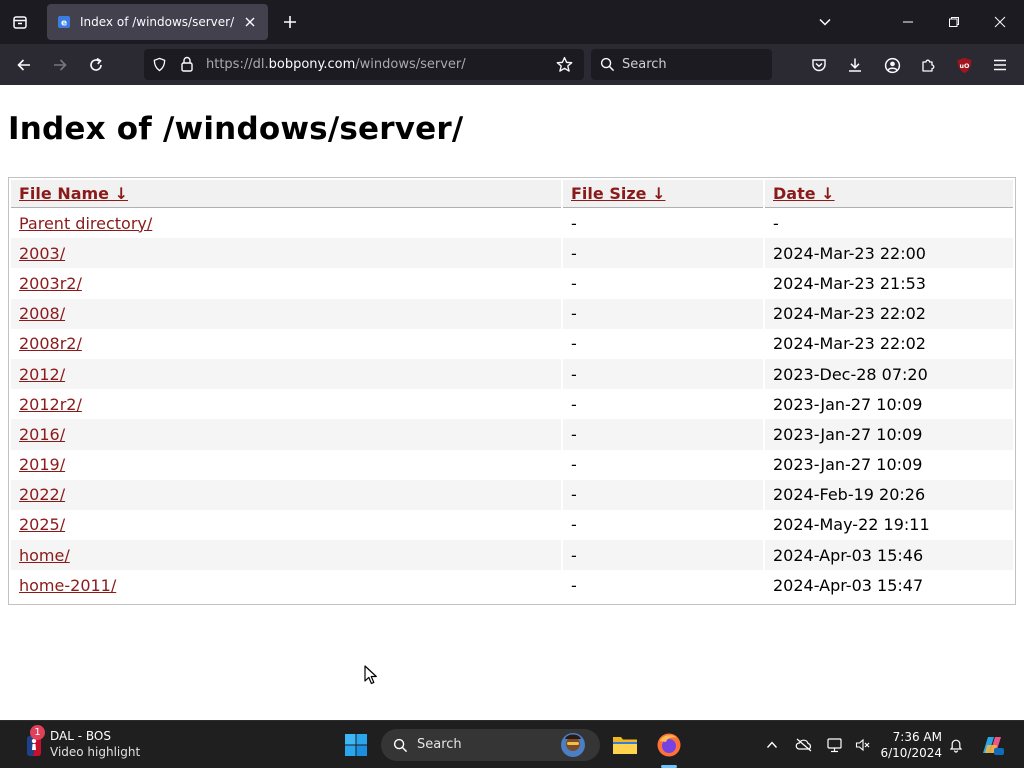 This screenshot has height=768, width=1024. What do you see at coordinates (286, 494) in the screenshot?
I see `file-name-cell: 2022/` at bounding box center [286, 494].